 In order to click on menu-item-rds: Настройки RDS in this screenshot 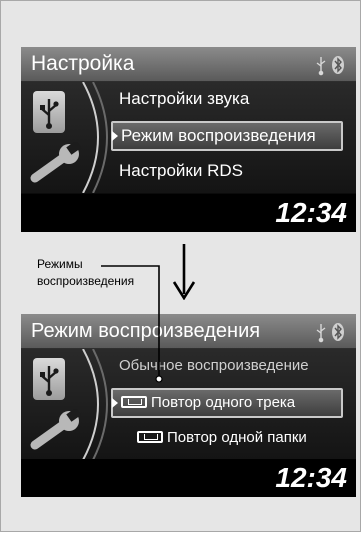, I will do `click(181, 171)`.